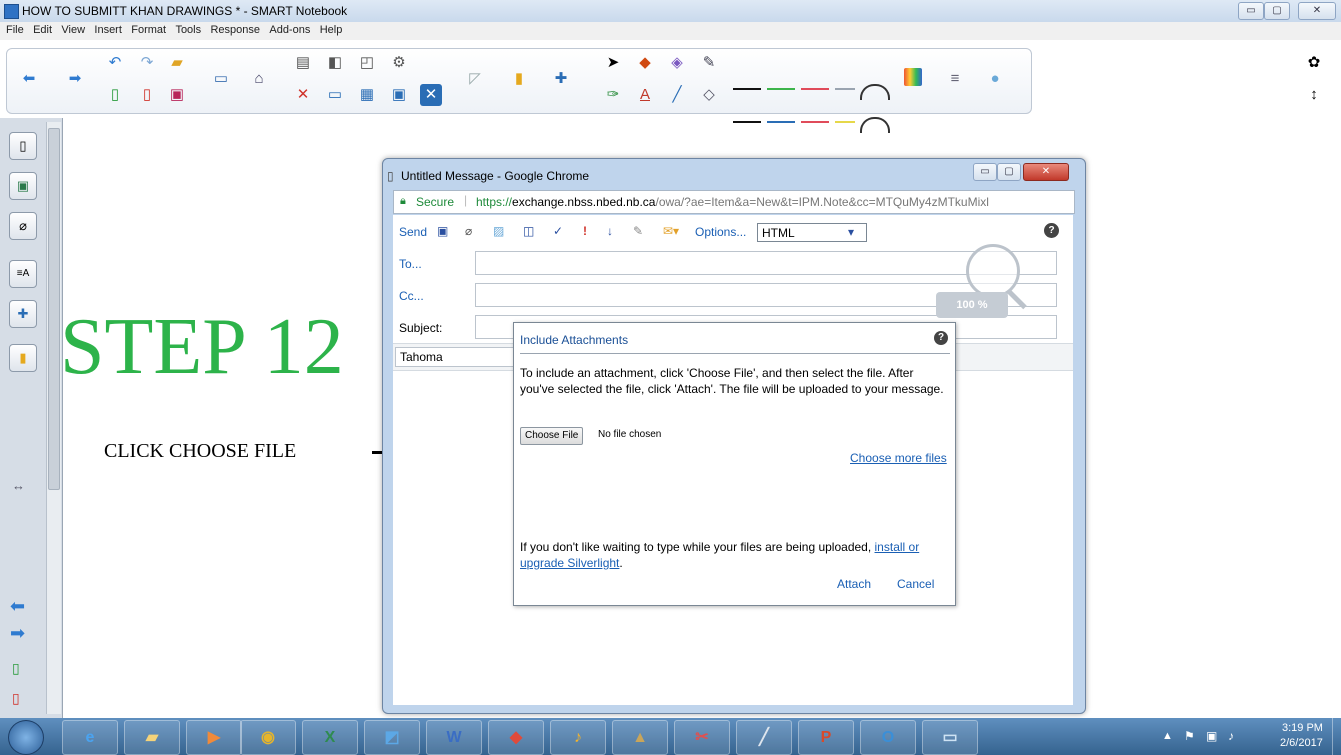 The width and height of the screenshot is (1341, 755). What do you see at coordinates (16, 698) in the screenshot?
I see `delete-page-icon-2: ▯` at bounding box center [16, 698].